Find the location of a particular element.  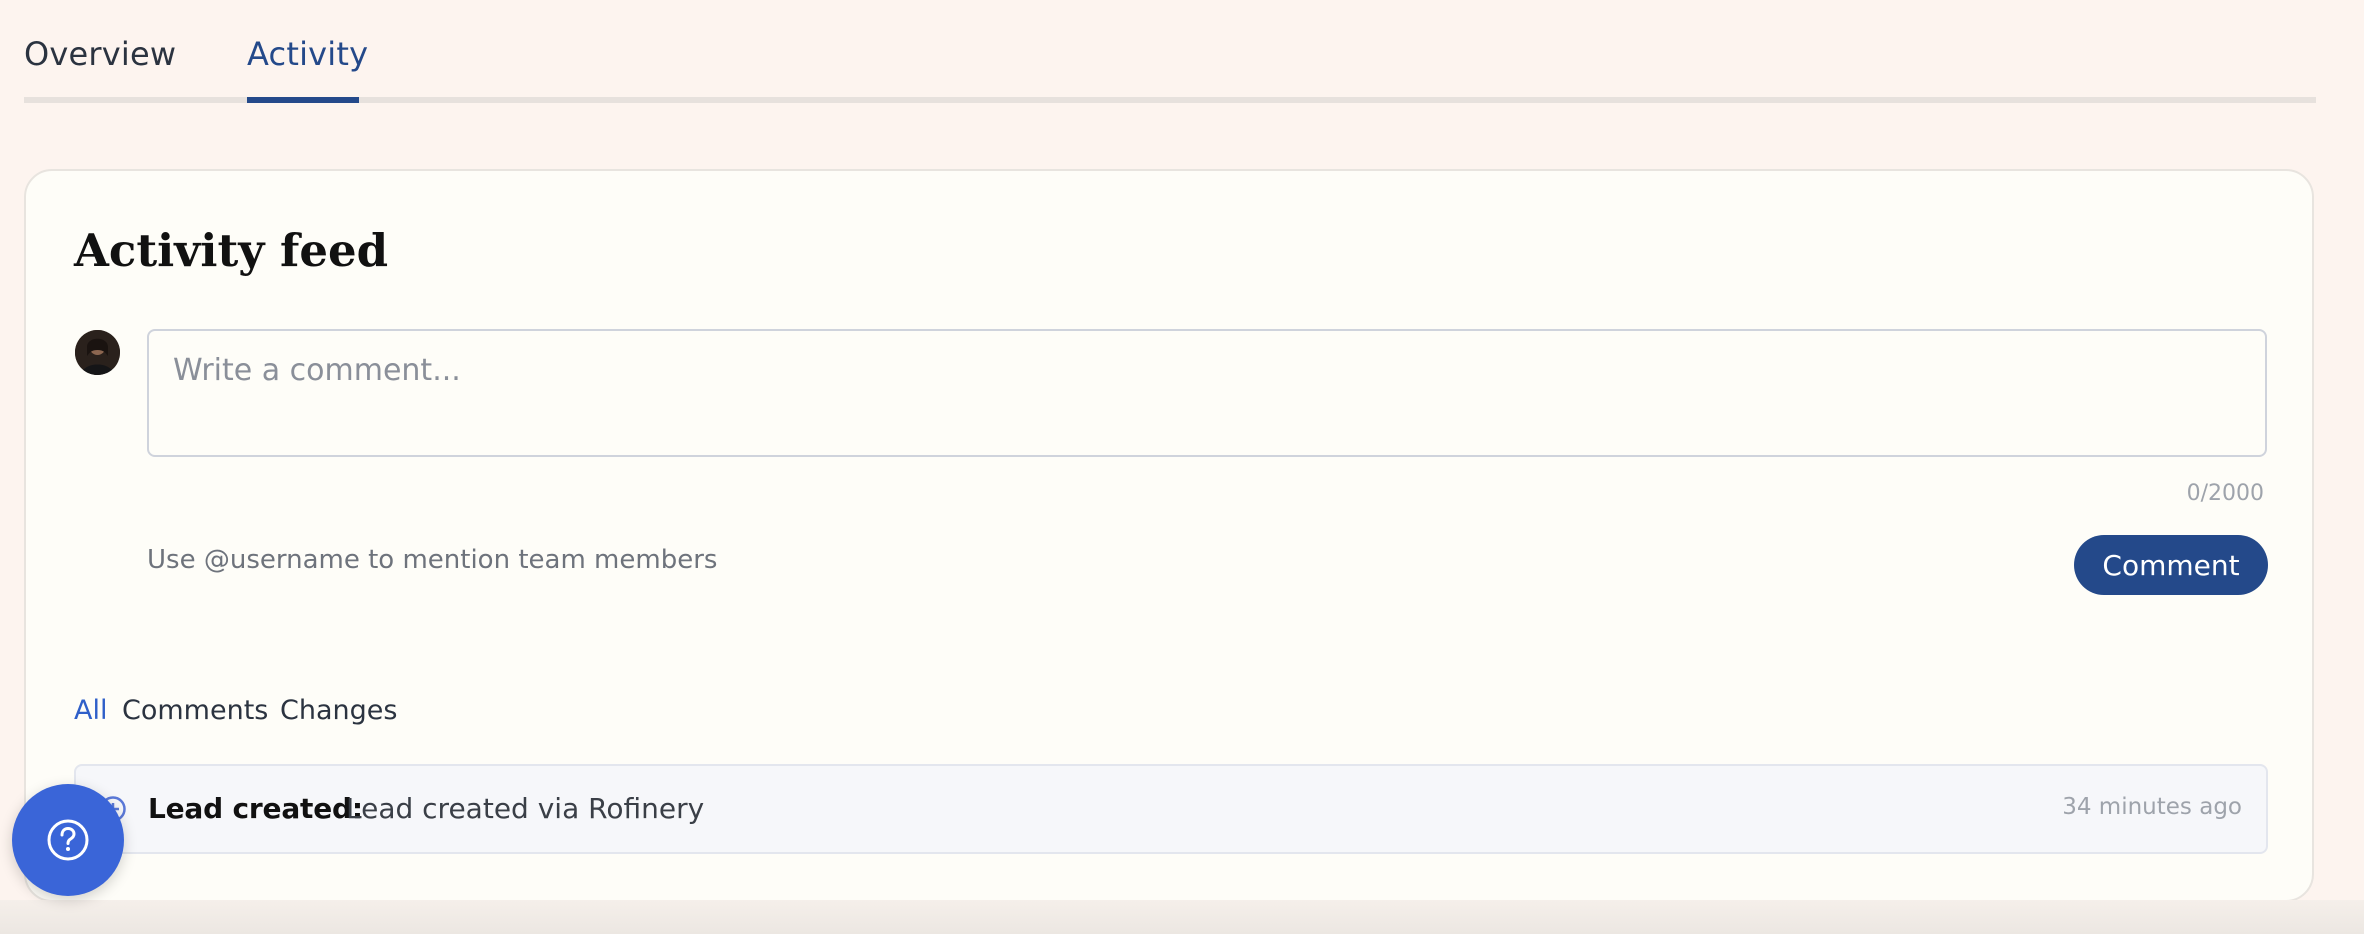

help-button is located at coordinates (68, 840).